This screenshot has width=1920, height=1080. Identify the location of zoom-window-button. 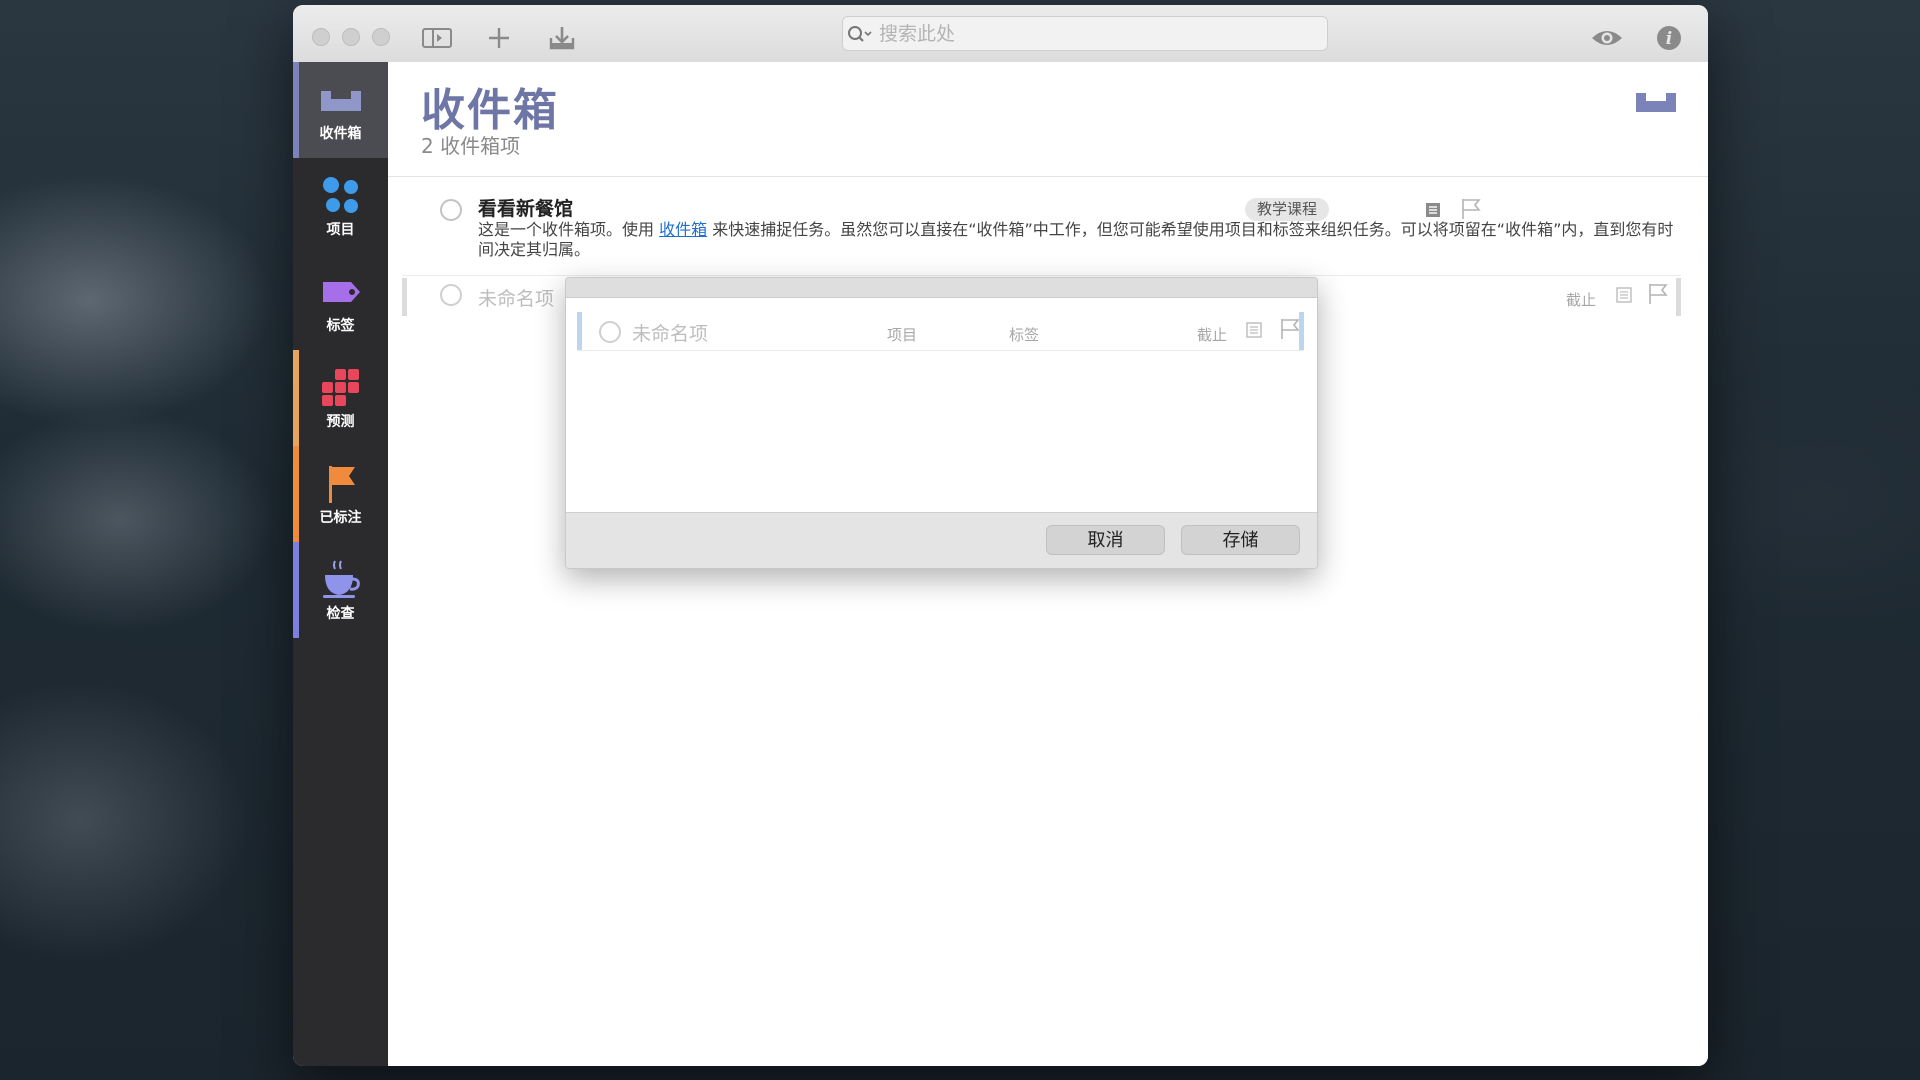
(381, 37).